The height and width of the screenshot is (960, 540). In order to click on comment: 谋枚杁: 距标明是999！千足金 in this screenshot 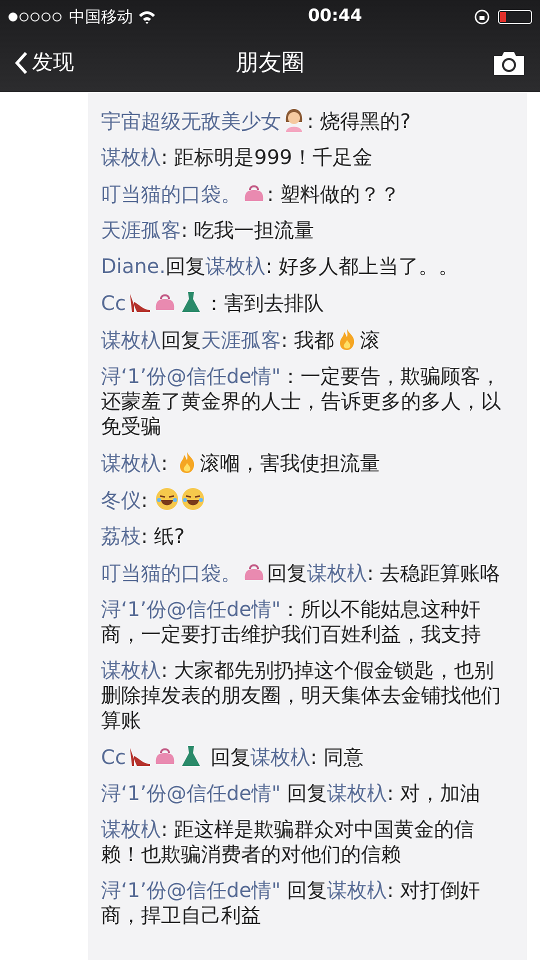, I will do `click(237, 157)`.